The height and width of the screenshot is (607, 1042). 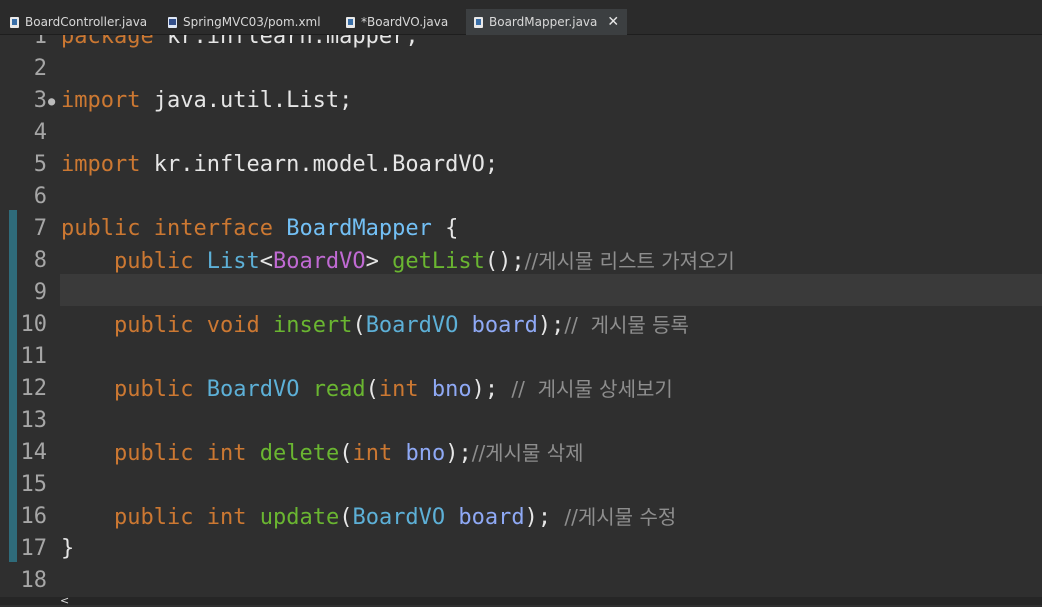 I want to click on xml-file-icon, so click(x=172, y=22).